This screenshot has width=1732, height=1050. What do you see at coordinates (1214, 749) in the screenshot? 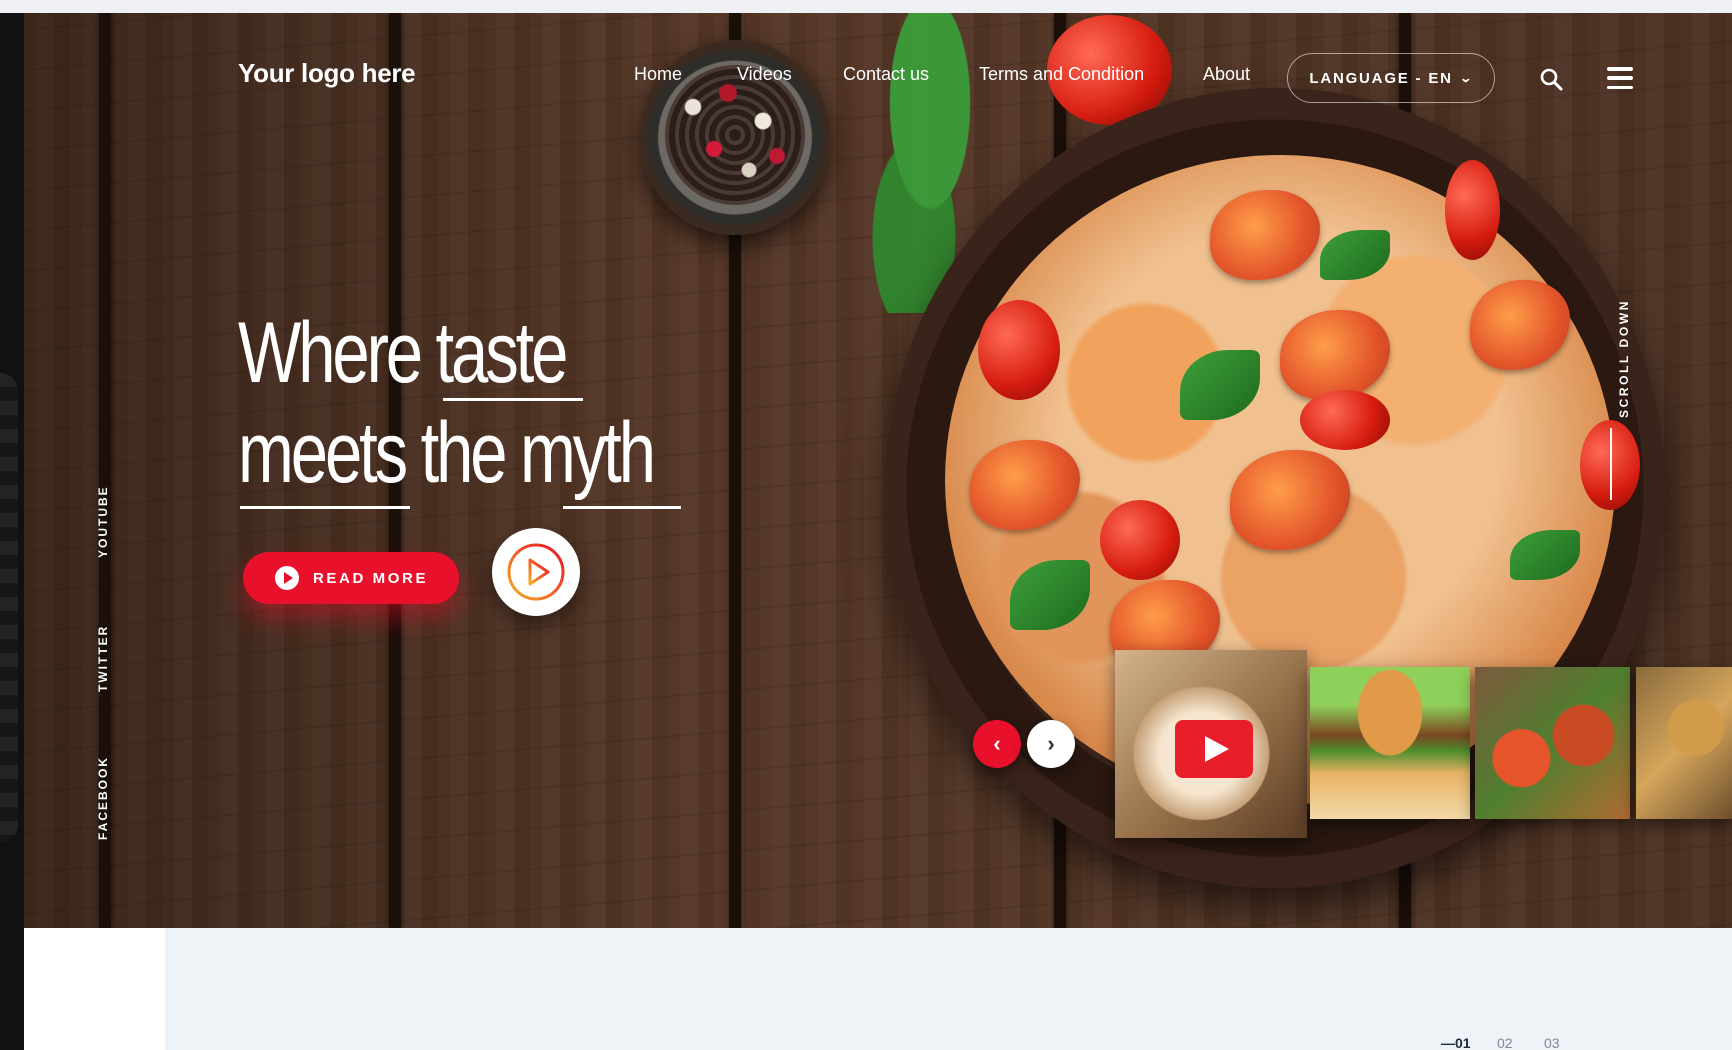
I see `youtube-play-icon` at bounding box center [1214, 749].